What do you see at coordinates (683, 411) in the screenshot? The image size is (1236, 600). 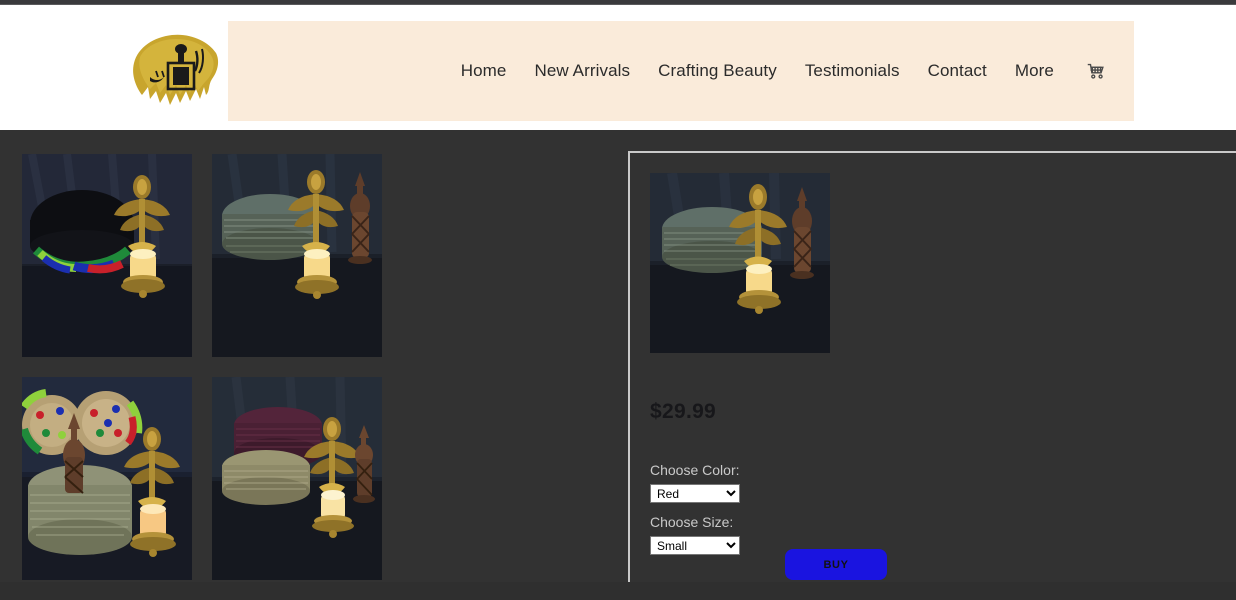 I see `product-price: $29.99` at bounding box center [683, 411].